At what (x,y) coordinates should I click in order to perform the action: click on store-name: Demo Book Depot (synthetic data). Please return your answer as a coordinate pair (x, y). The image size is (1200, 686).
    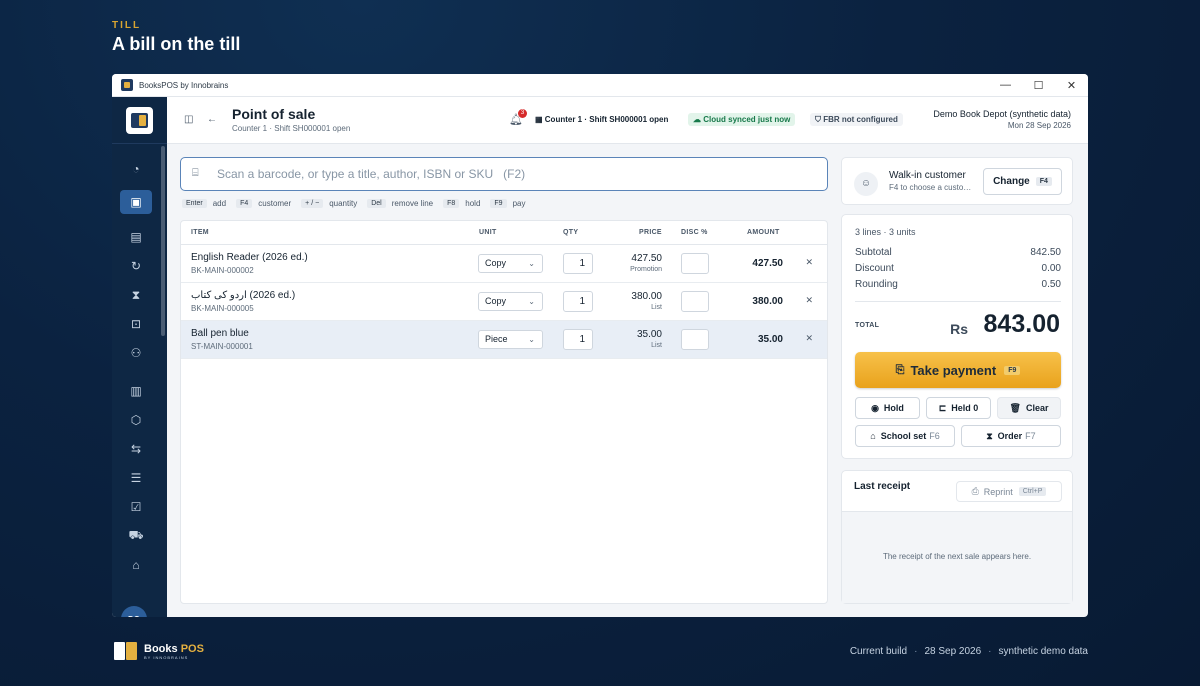
    Looking at the image, I should click on (1002, 114).